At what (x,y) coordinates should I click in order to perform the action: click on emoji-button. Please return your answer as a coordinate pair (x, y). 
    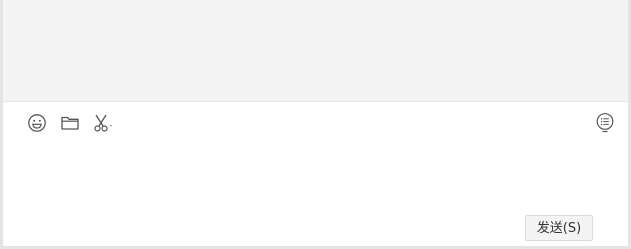
    Looking at the image, I should click on (37, 123).